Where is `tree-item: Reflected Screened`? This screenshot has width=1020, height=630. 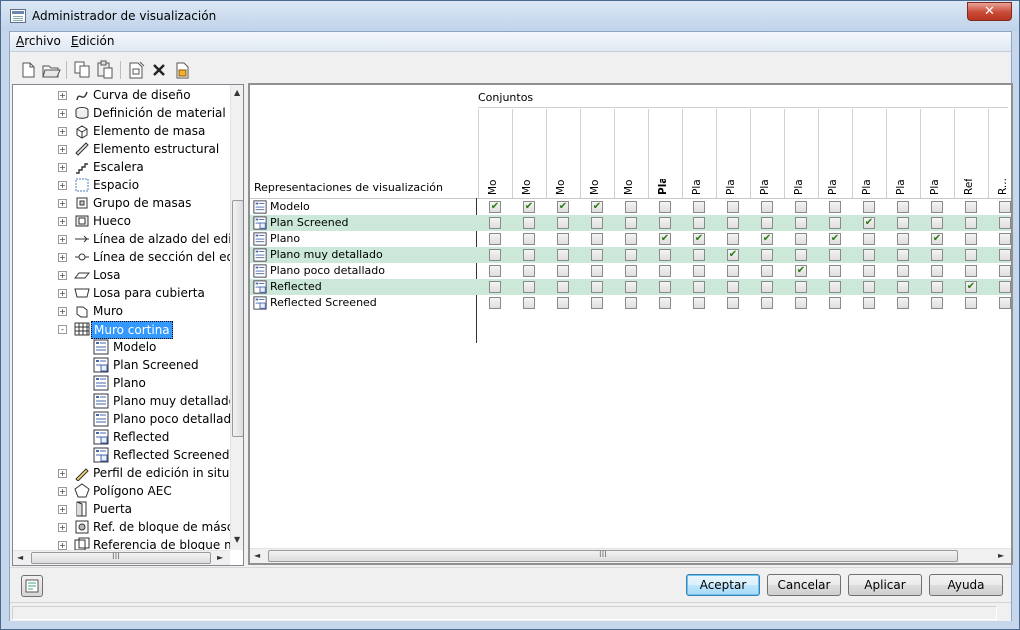 tree-item: Reflected Screened is located at coordinates (121, 455).